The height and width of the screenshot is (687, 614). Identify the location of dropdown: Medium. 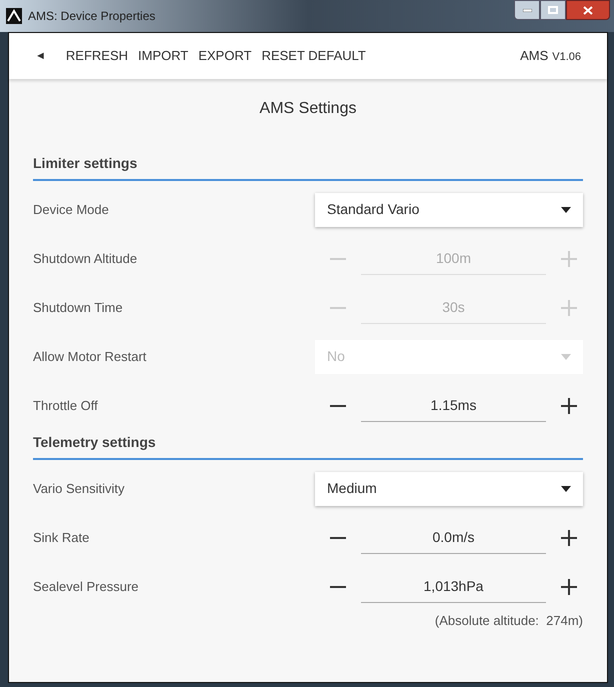
(449, 489).